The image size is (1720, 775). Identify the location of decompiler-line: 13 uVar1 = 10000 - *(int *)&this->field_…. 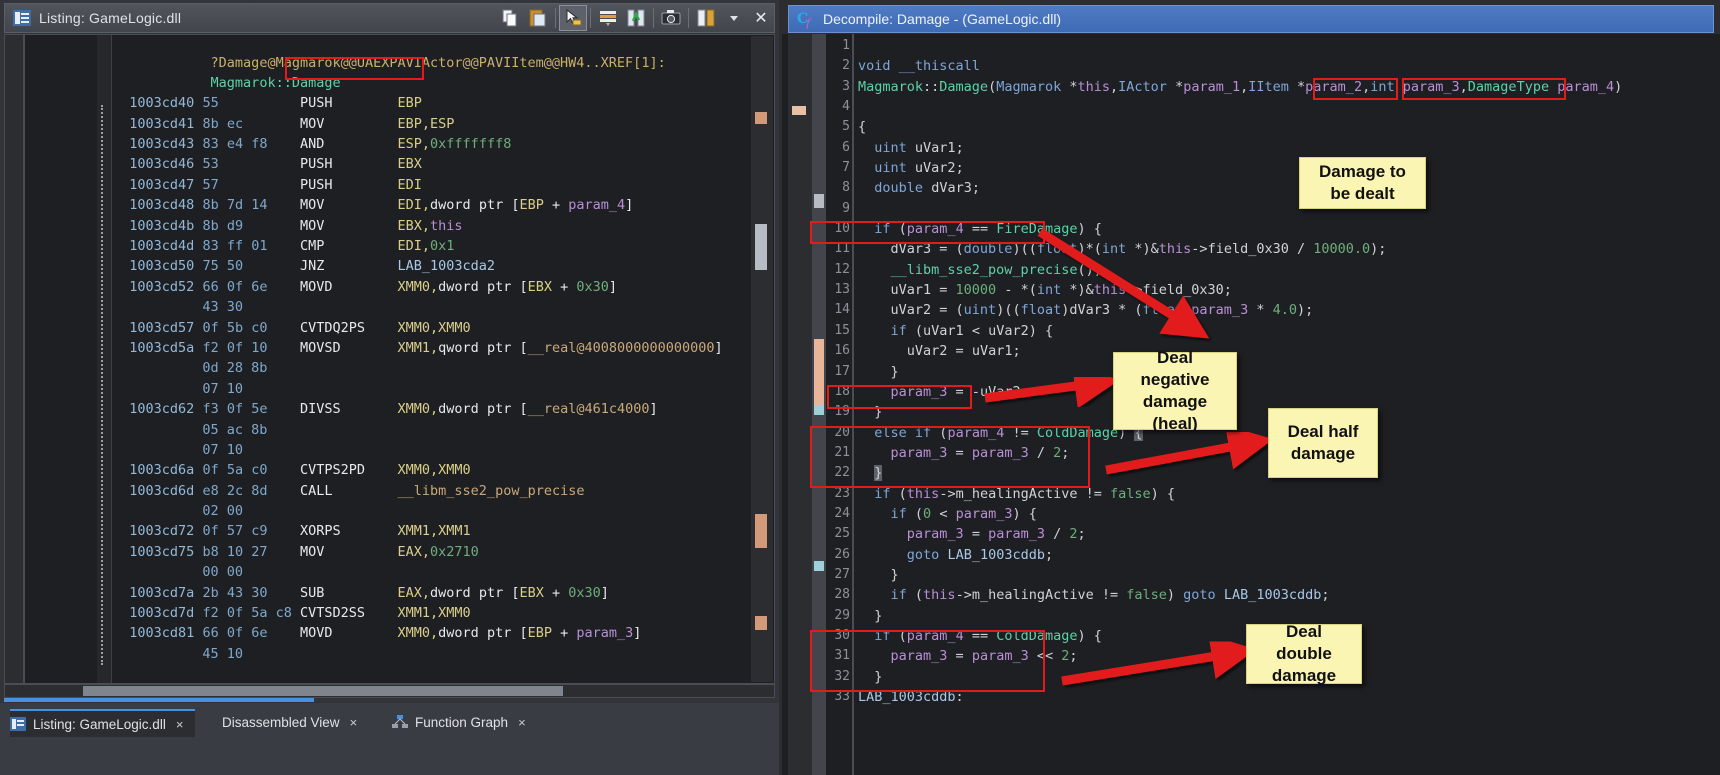
(1251, 290).